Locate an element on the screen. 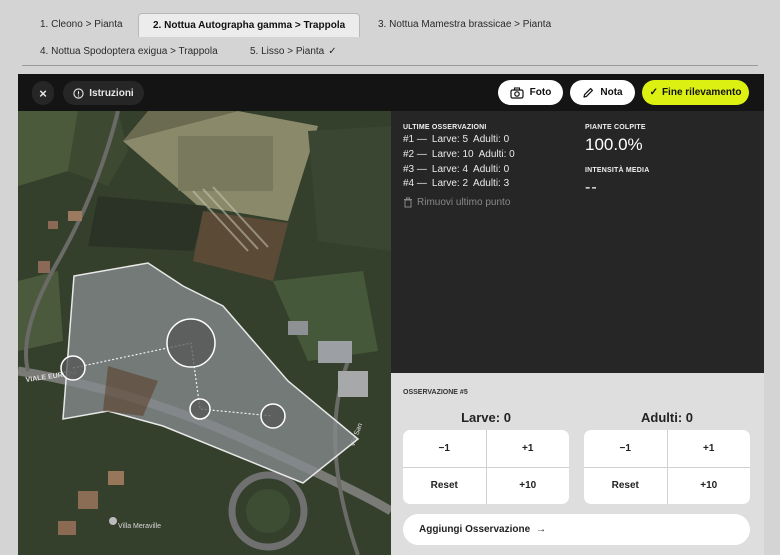 The image size is (780, 555). add-observation-label: Aggiungi Osservazione is located at coordinates (475, 529).